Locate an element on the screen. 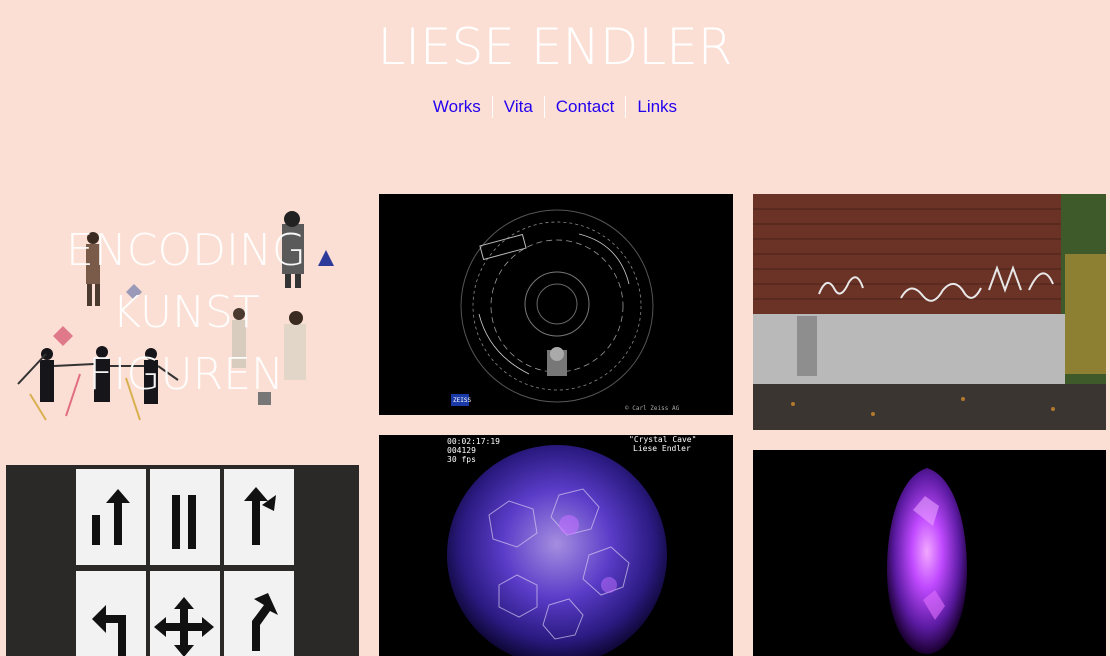  fps-readout: 30 fps is located at coordinates (461, 459).